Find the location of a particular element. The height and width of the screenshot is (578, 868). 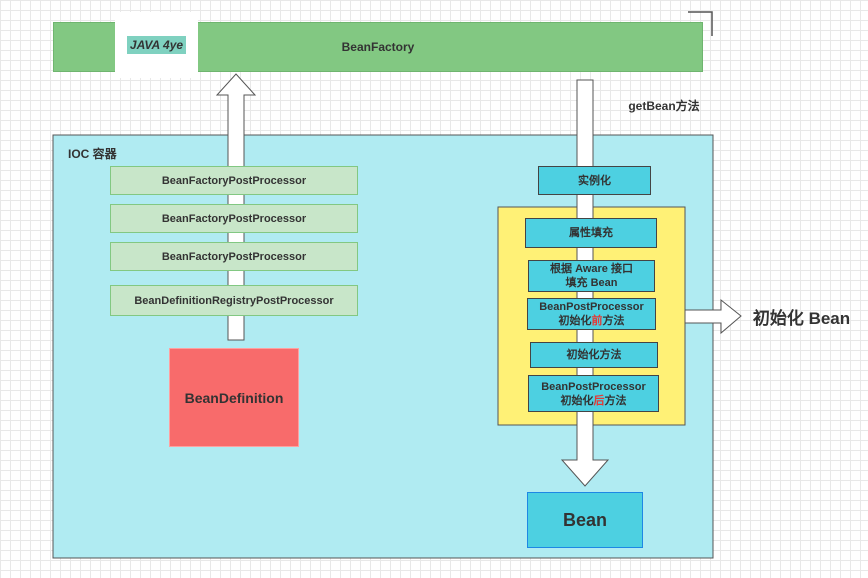

populate-box: 属性填充 is located at coordinates (591, 233).